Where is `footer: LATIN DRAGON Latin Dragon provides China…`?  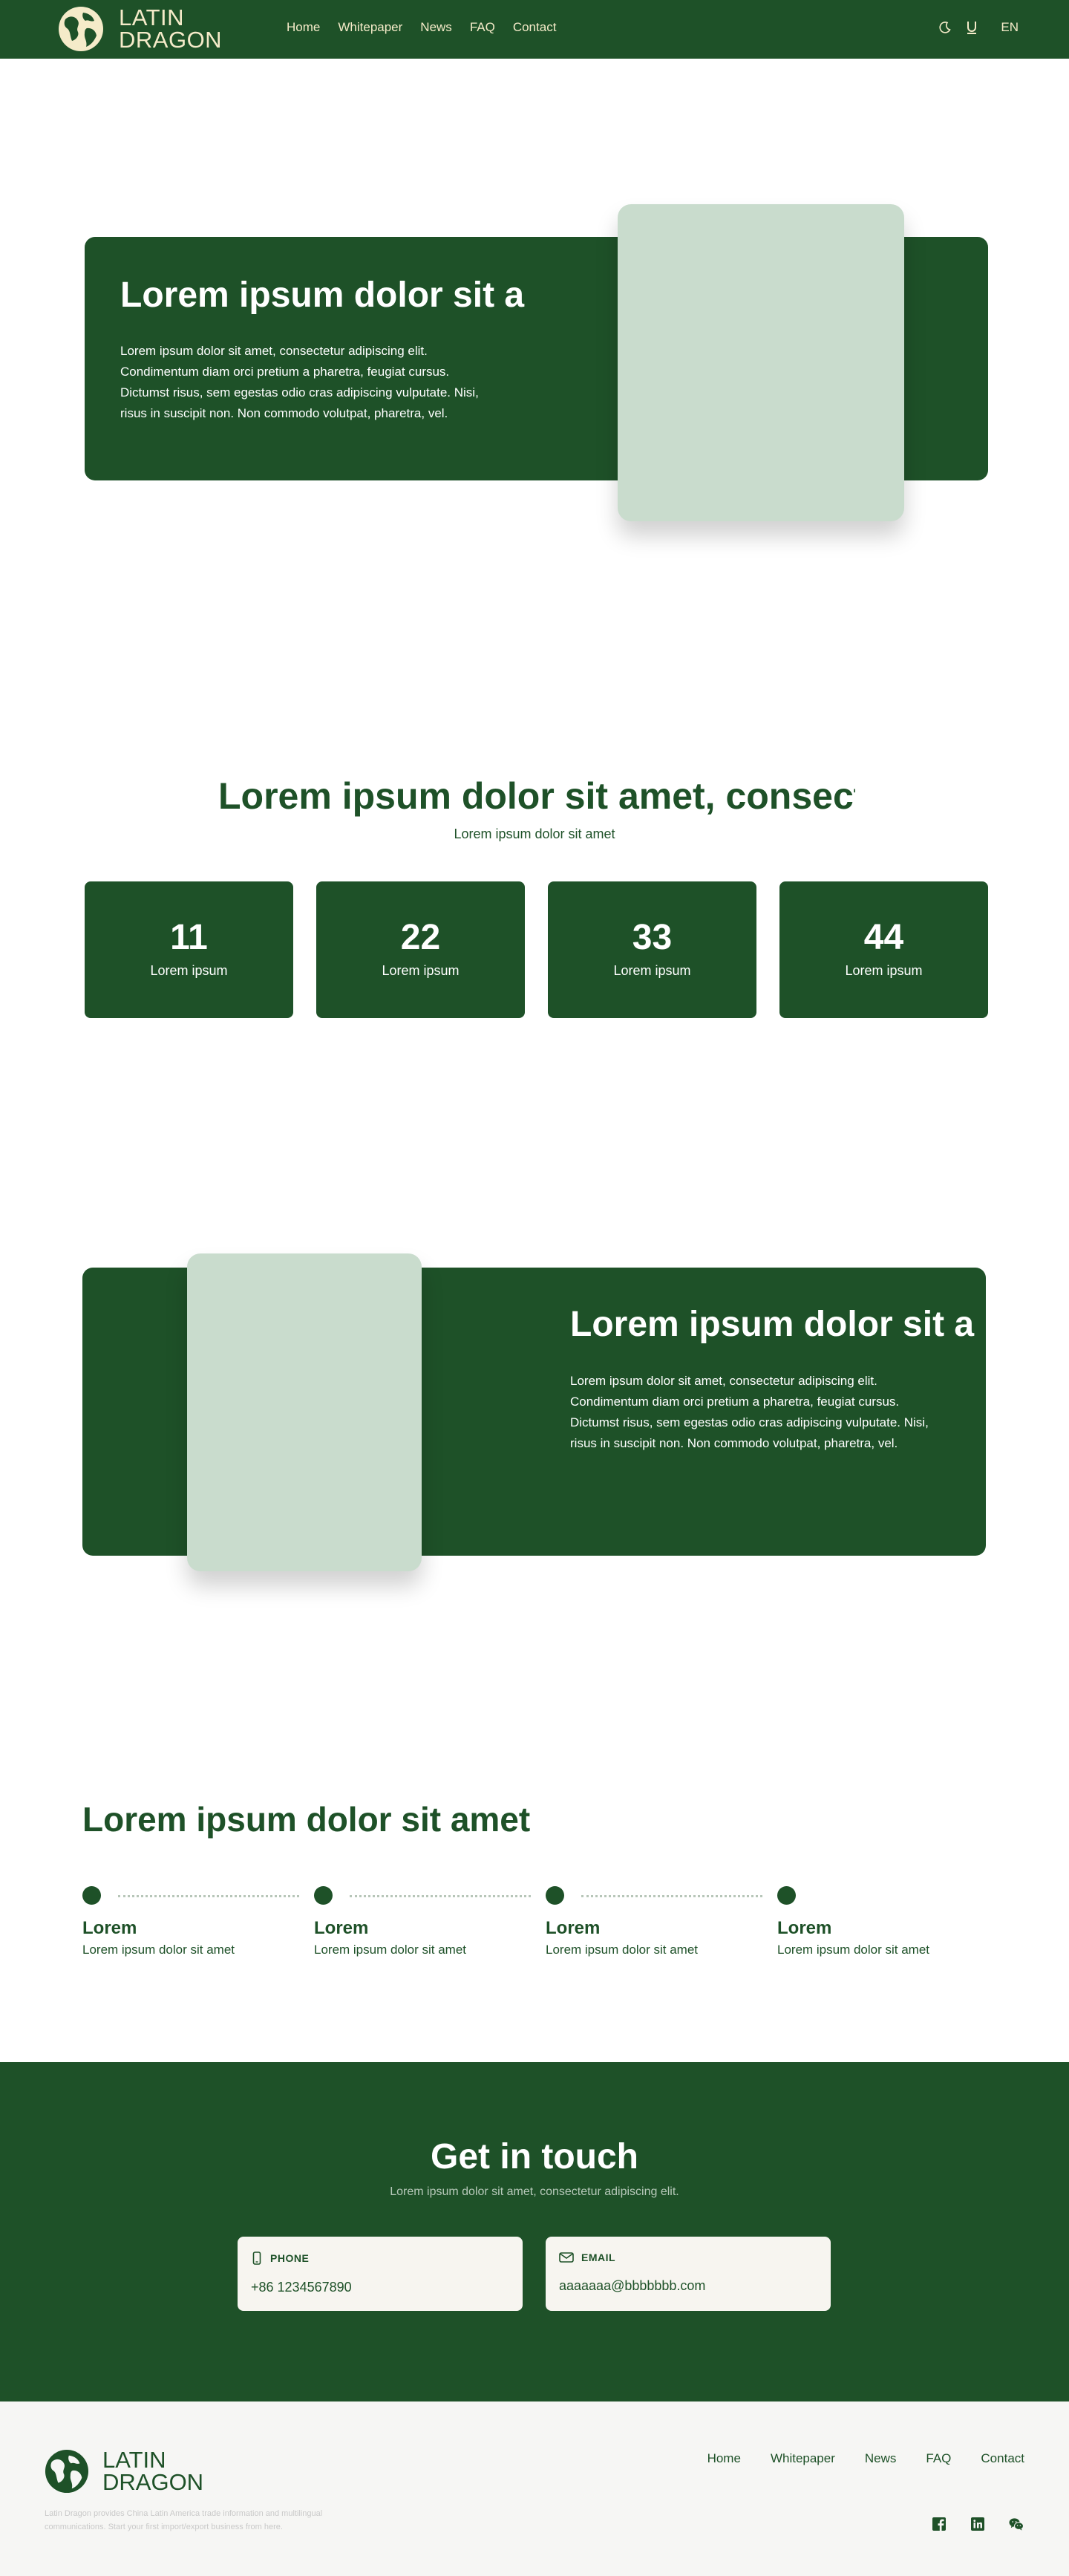 footer: LATIN DRAGON Latin Dragon provides China… is located at coordinates (534, 2488).